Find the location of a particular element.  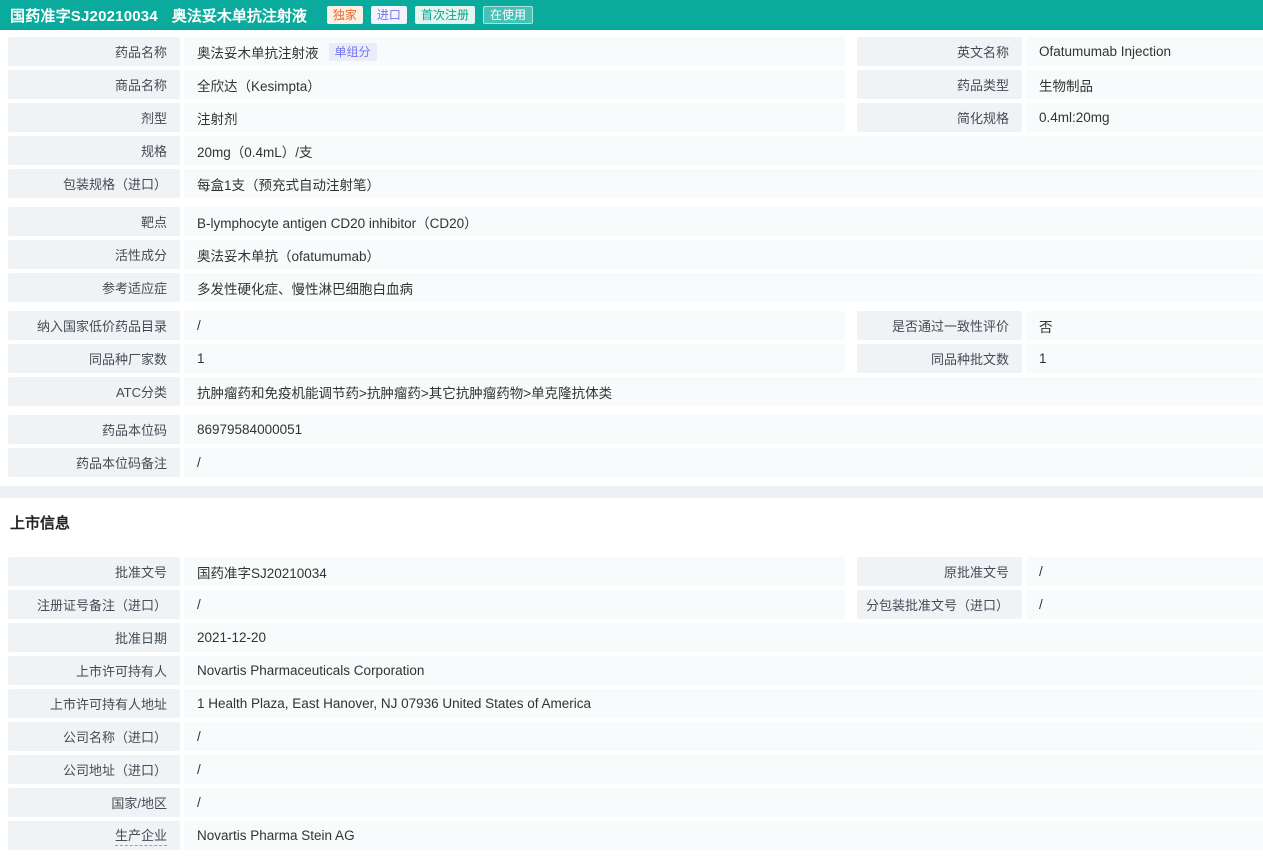

field-label-text: 是否通过一致性评价 is located at coordinates (950, 326).